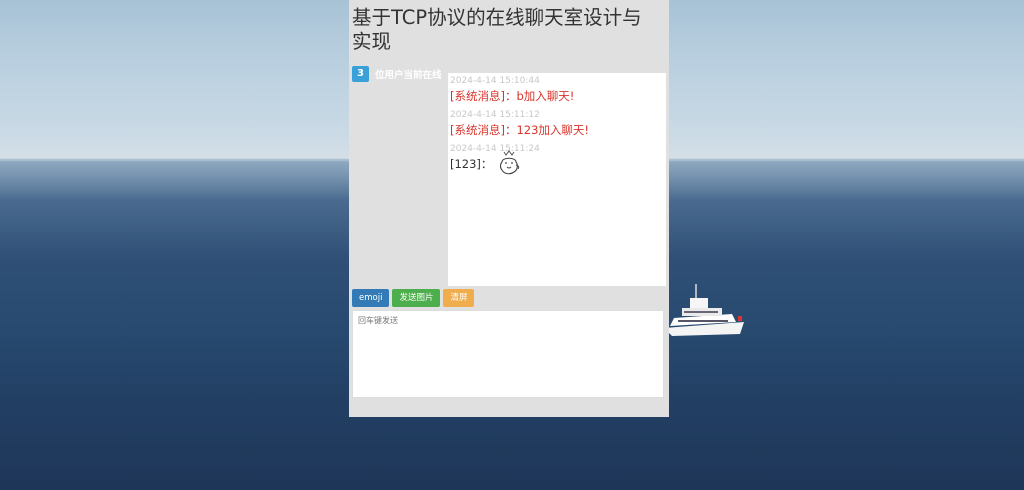 This screenshot has height=490, width=1024. What do you see at coordinates (360, 74) in the screenshot?
I see `online-count-badge: 3` at bounding box center [360, 74].